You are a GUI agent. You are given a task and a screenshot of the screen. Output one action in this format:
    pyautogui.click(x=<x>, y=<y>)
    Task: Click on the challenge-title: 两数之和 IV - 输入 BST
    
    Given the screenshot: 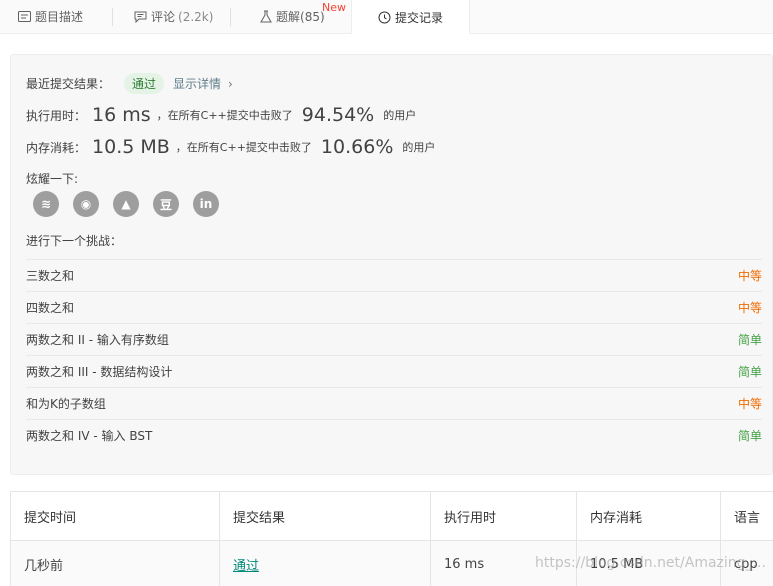 What is the action you would take?
    pyautogui.click(x=89, y=436)
    